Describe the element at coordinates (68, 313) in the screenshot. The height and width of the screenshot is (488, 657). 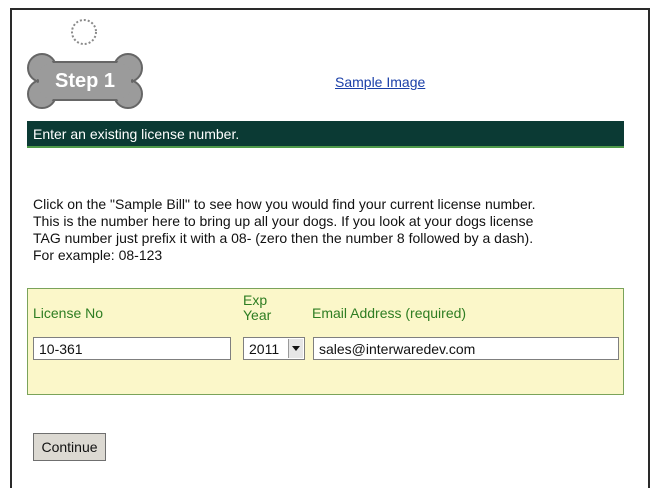
I see `license-no-label: License No` at that location.